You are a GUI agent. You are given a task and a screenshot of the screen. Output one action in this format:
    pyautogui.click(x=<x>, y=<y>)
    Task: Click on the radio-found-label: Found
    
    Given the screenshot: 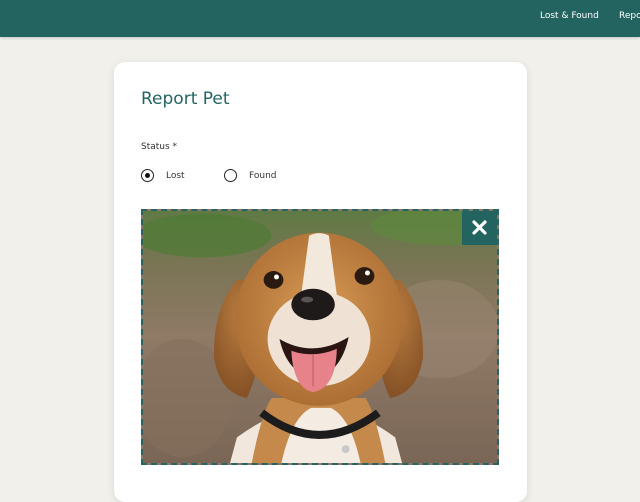 What is the action you would take?
    pyautogui.click(x=263, y=176)
    